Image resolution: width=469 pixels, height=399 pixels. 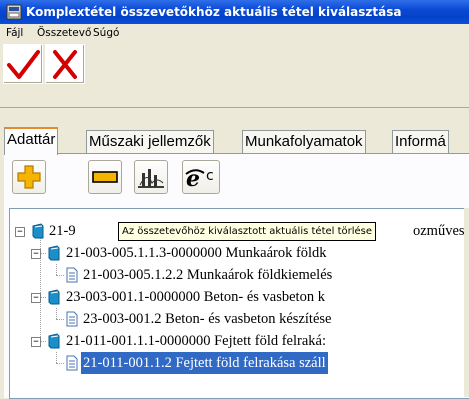 I want to click on tab-muszaki-jellemzok: Műszaki jellemzők, so click(x=150, y=141).